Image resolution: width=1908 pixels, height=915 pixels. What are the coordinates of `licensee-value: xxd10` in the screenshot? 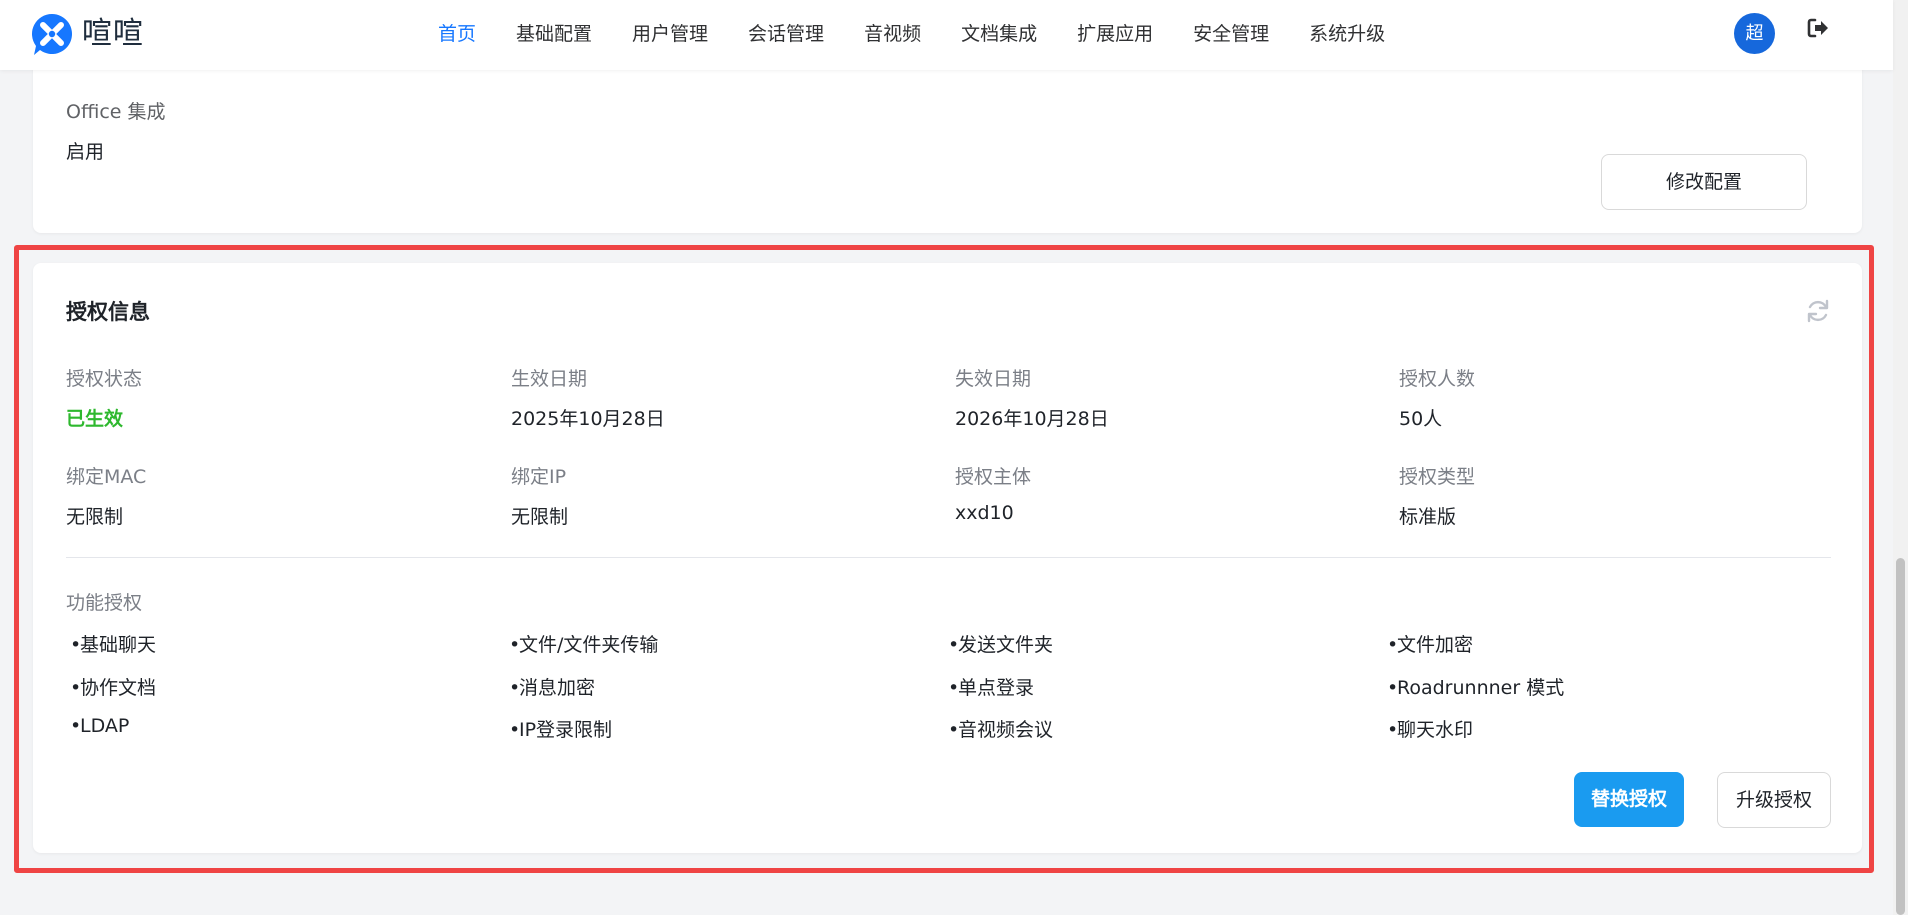 It's located at (984, 513).